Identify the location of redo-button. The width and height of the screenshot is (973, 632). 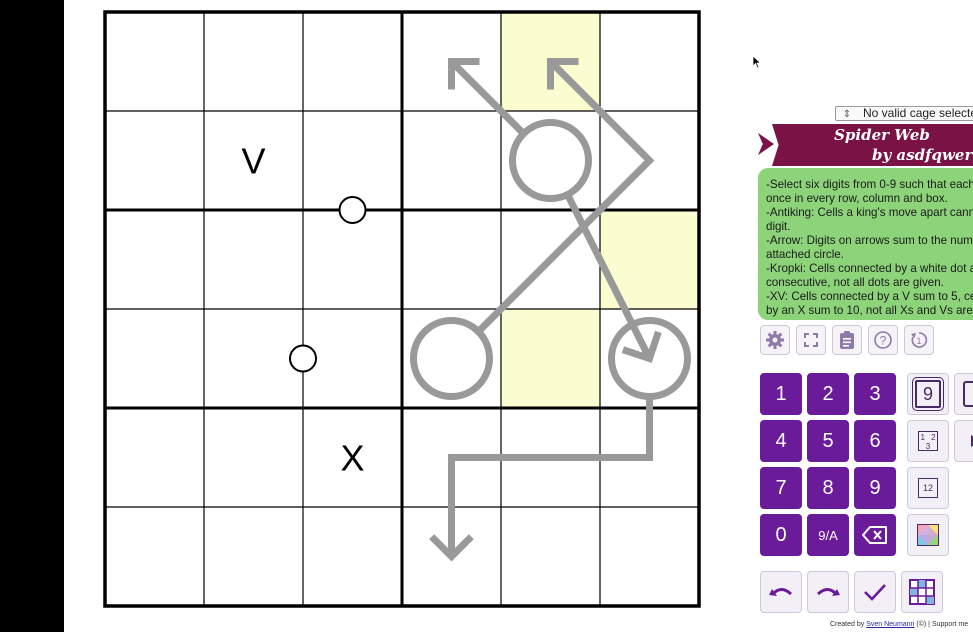
(828, 592).